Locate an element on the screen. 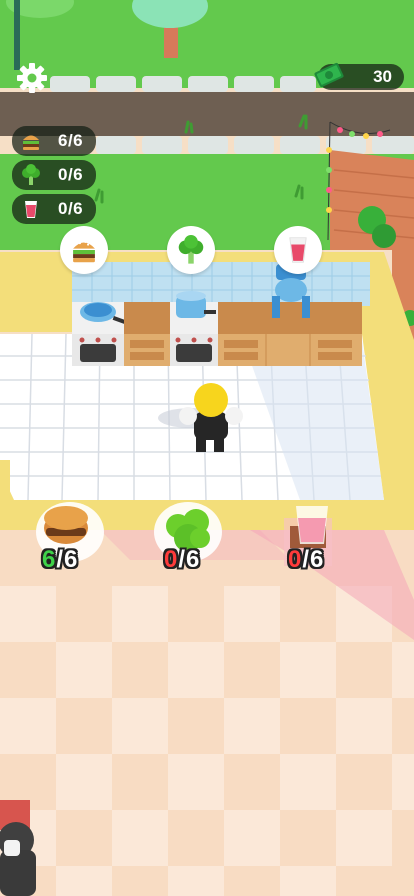  money-display: 30 is located at coordinates (359, 76).